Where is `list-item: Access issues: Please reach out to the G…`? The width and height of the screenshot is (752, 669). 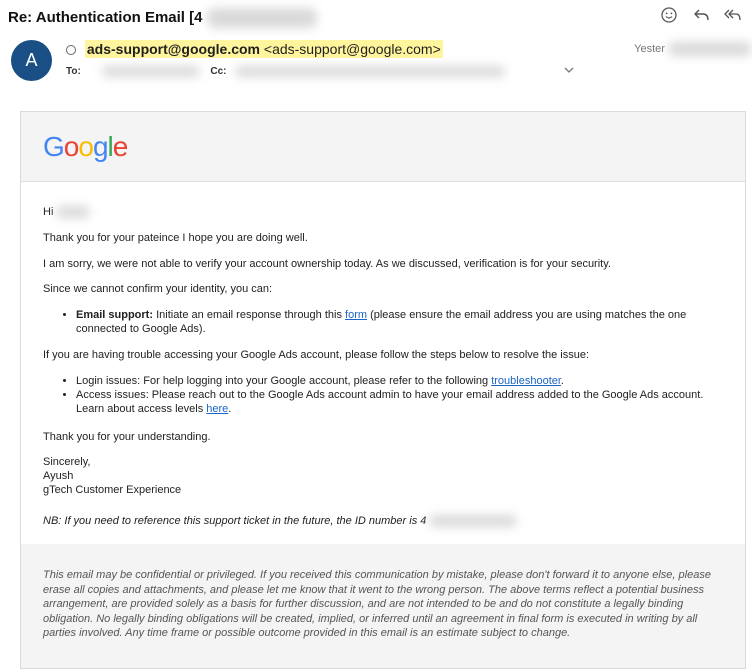
list-item: Access issues: Please reach out to the G… is located at coordinates (397, 402).